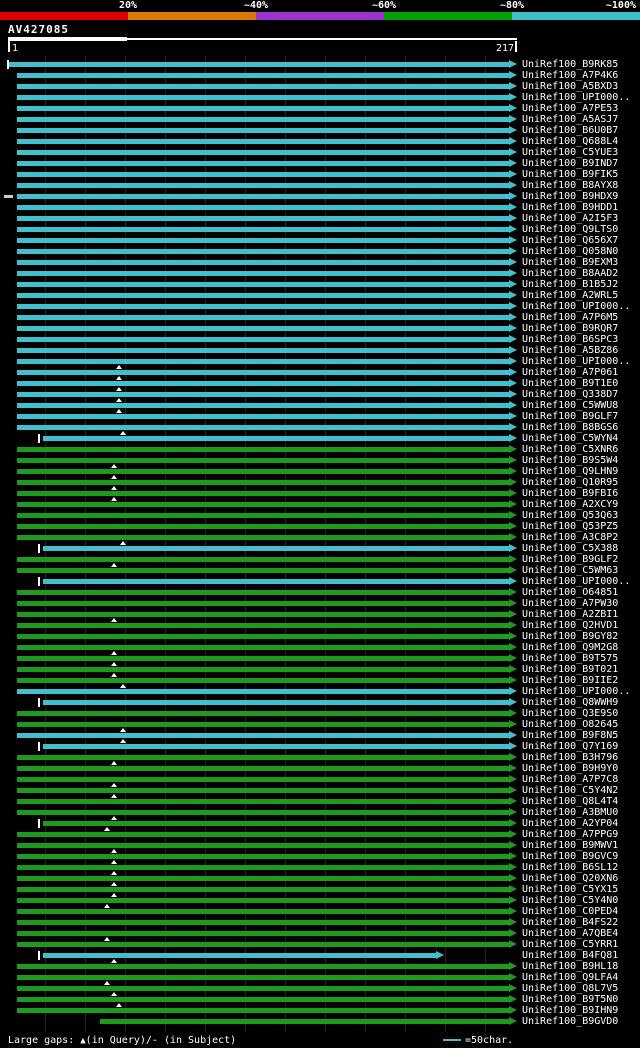 The height and width of the screenshot is (1048, 640). What do you see at coordinates (570, 461) in the screenshot?
I see `hit-accession: UniRef100_B9S5W4` at bounding box center [570, 461].